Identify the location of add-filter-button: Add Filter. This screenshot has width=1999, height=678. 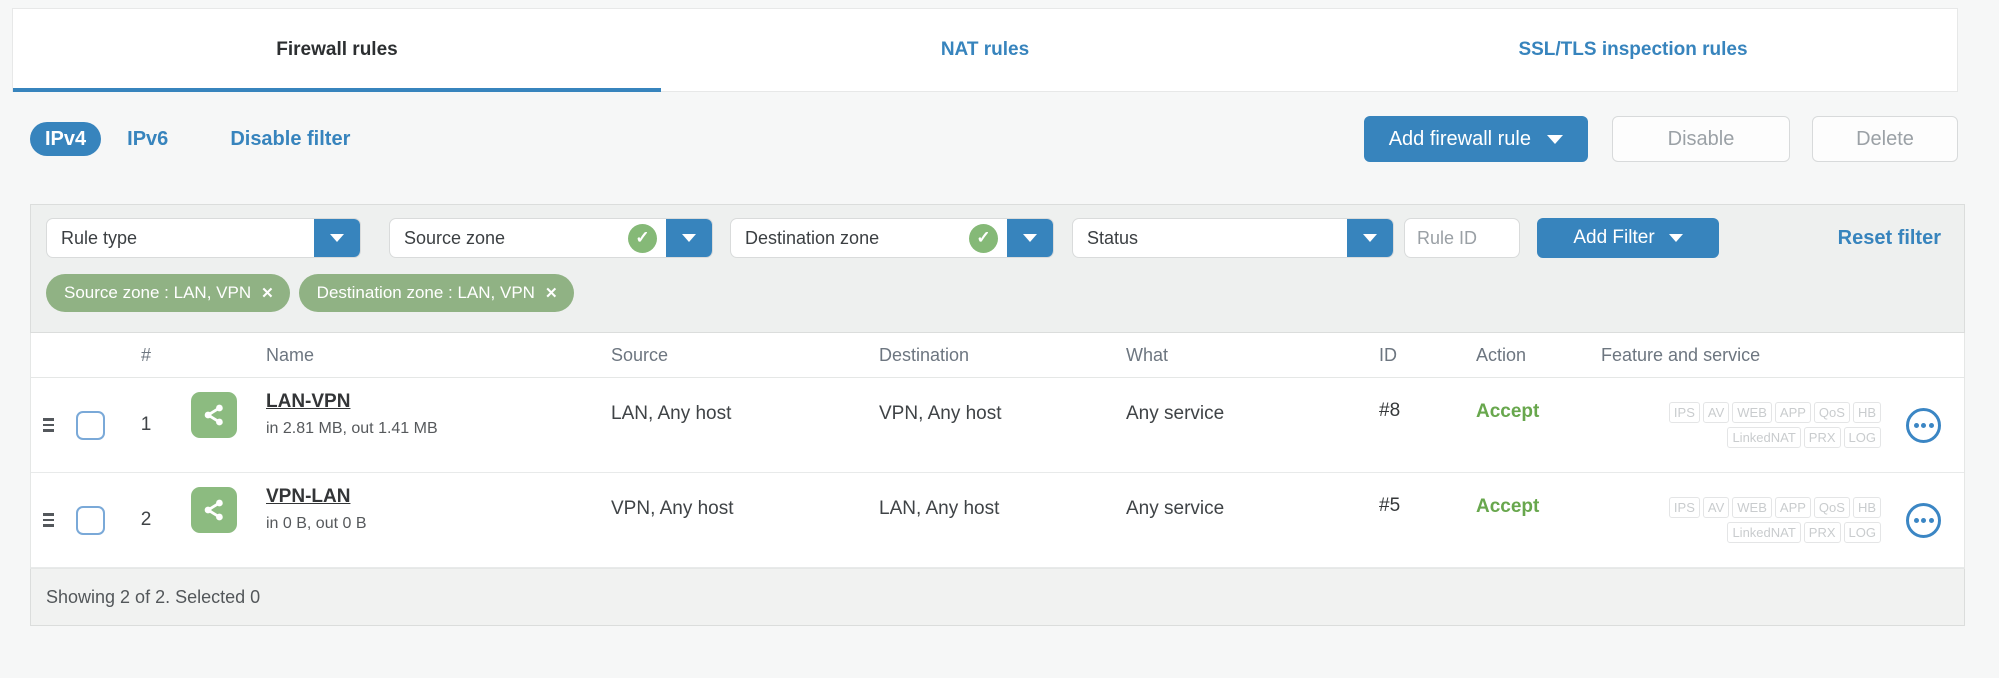
(1628, 238).